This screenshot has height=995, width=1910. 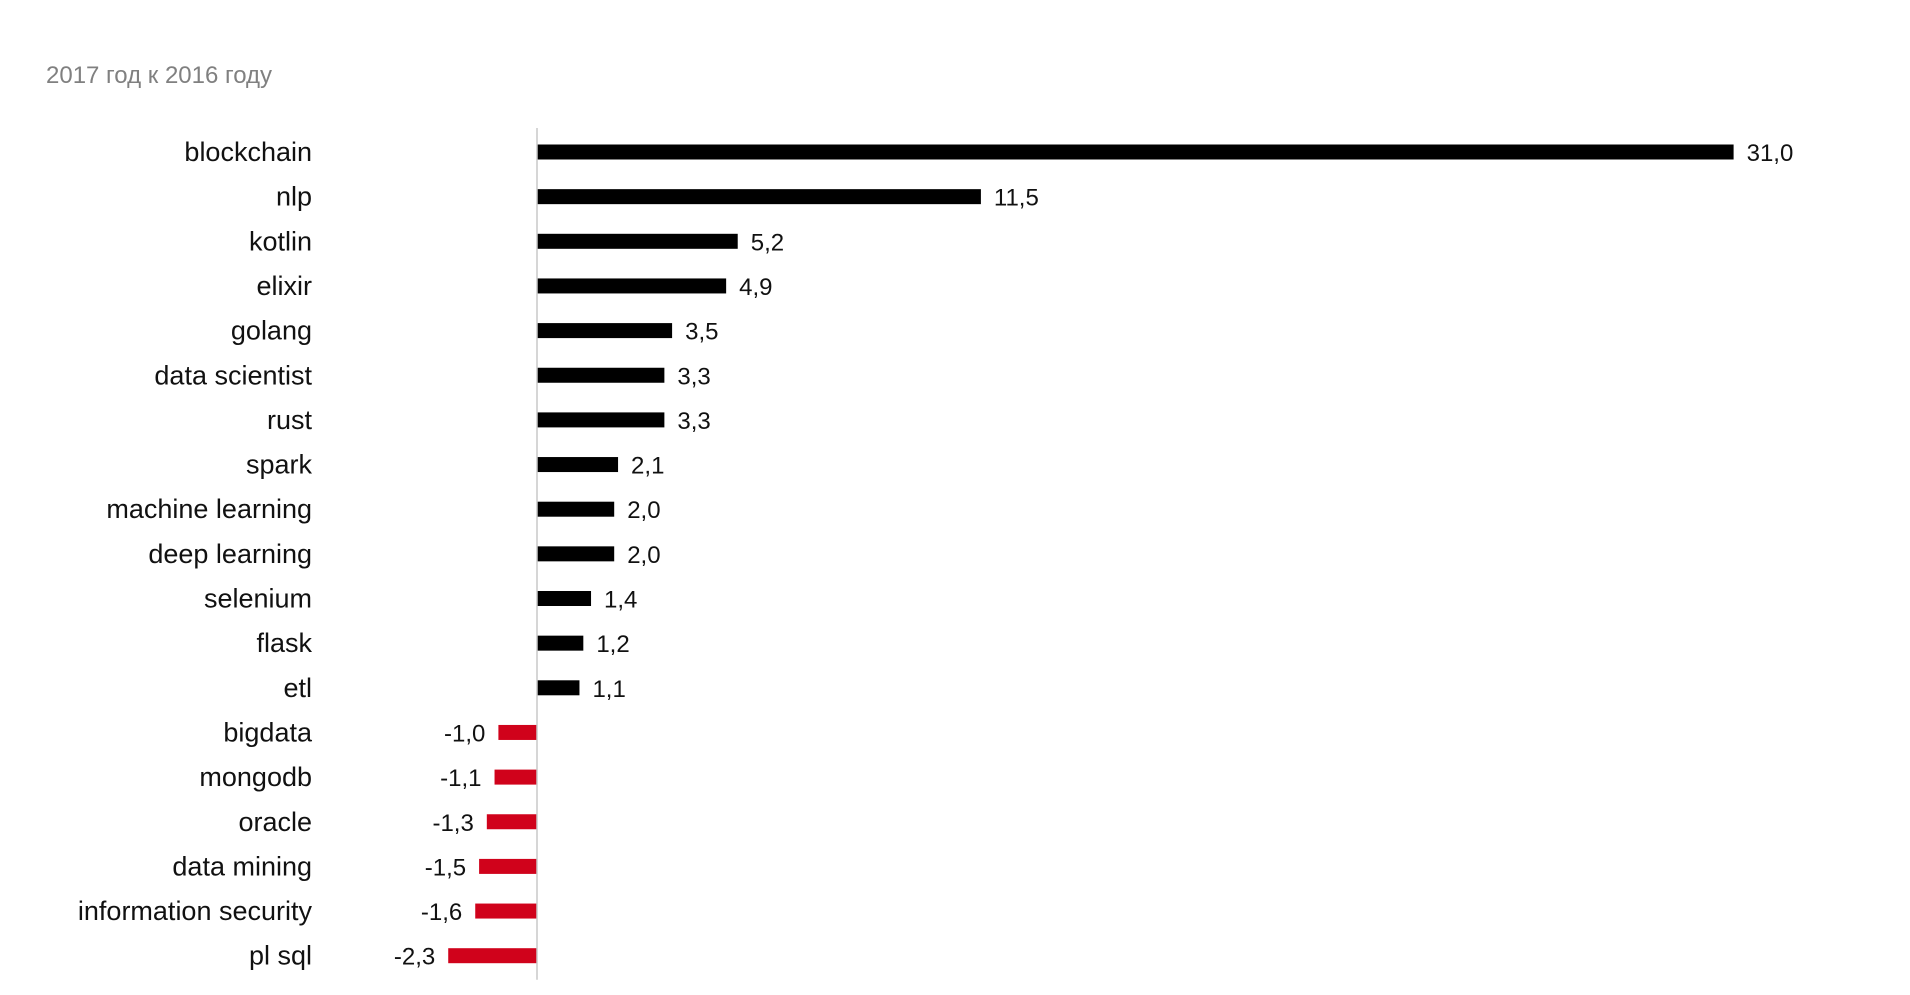 What do you see at coordinates (560, 643) in the screenshot?
I see `bar-flask` at bounding box center [560, 643].